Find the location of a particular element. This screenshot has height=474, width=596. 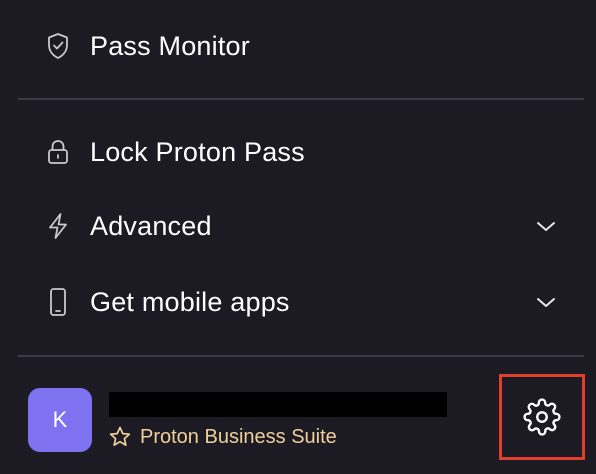

lock-icon is located at coordinates (58, 152).